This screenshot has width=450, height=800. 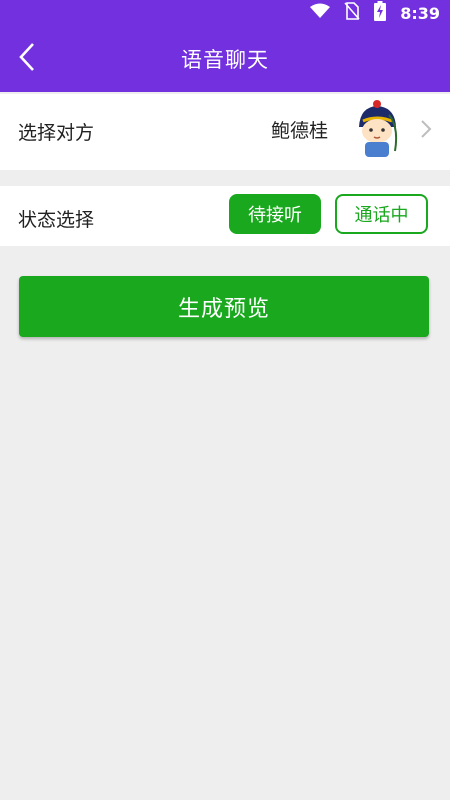 I want to click on generate-preview-button: 生成预览, so click(x=224, y=306).